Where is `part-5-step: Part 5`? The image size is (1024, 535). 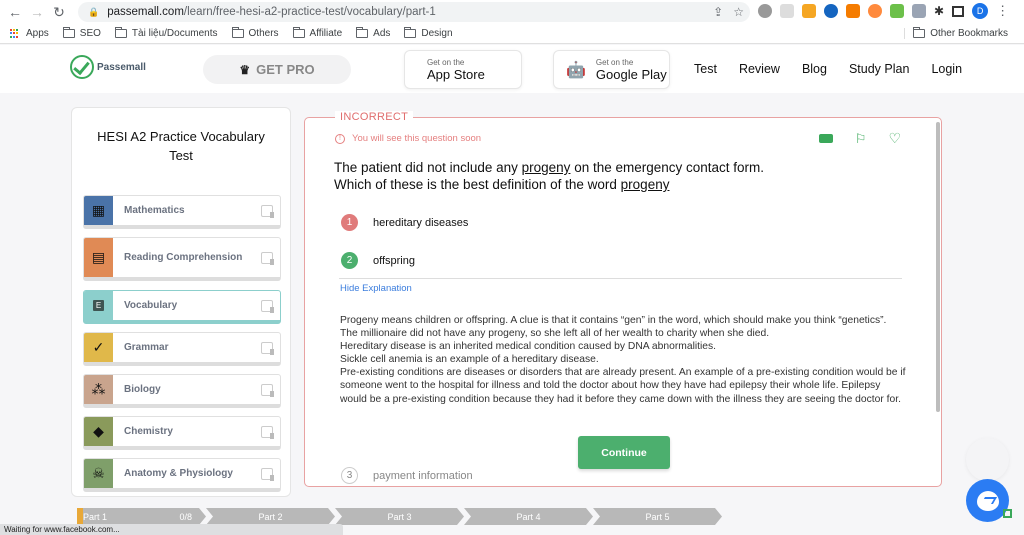 part-5-step: Part 5 is located at coordinates (657, 516).